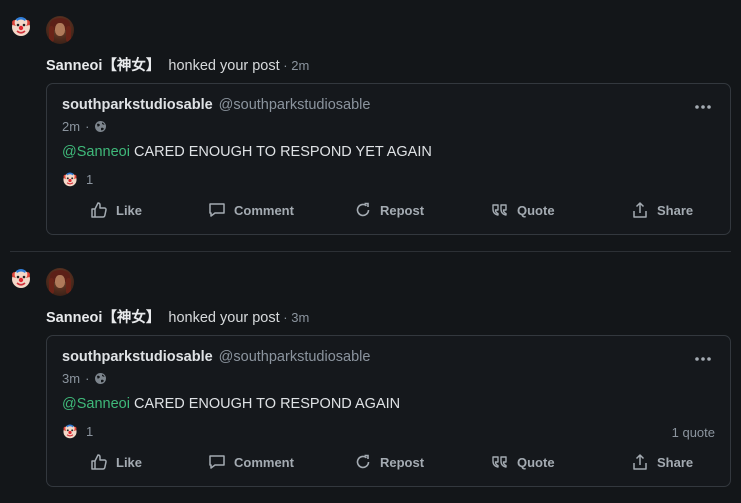  Describe the element at coordinates (693, 432) in the screenshot. I see `quote-count: 1 quote` at that location.